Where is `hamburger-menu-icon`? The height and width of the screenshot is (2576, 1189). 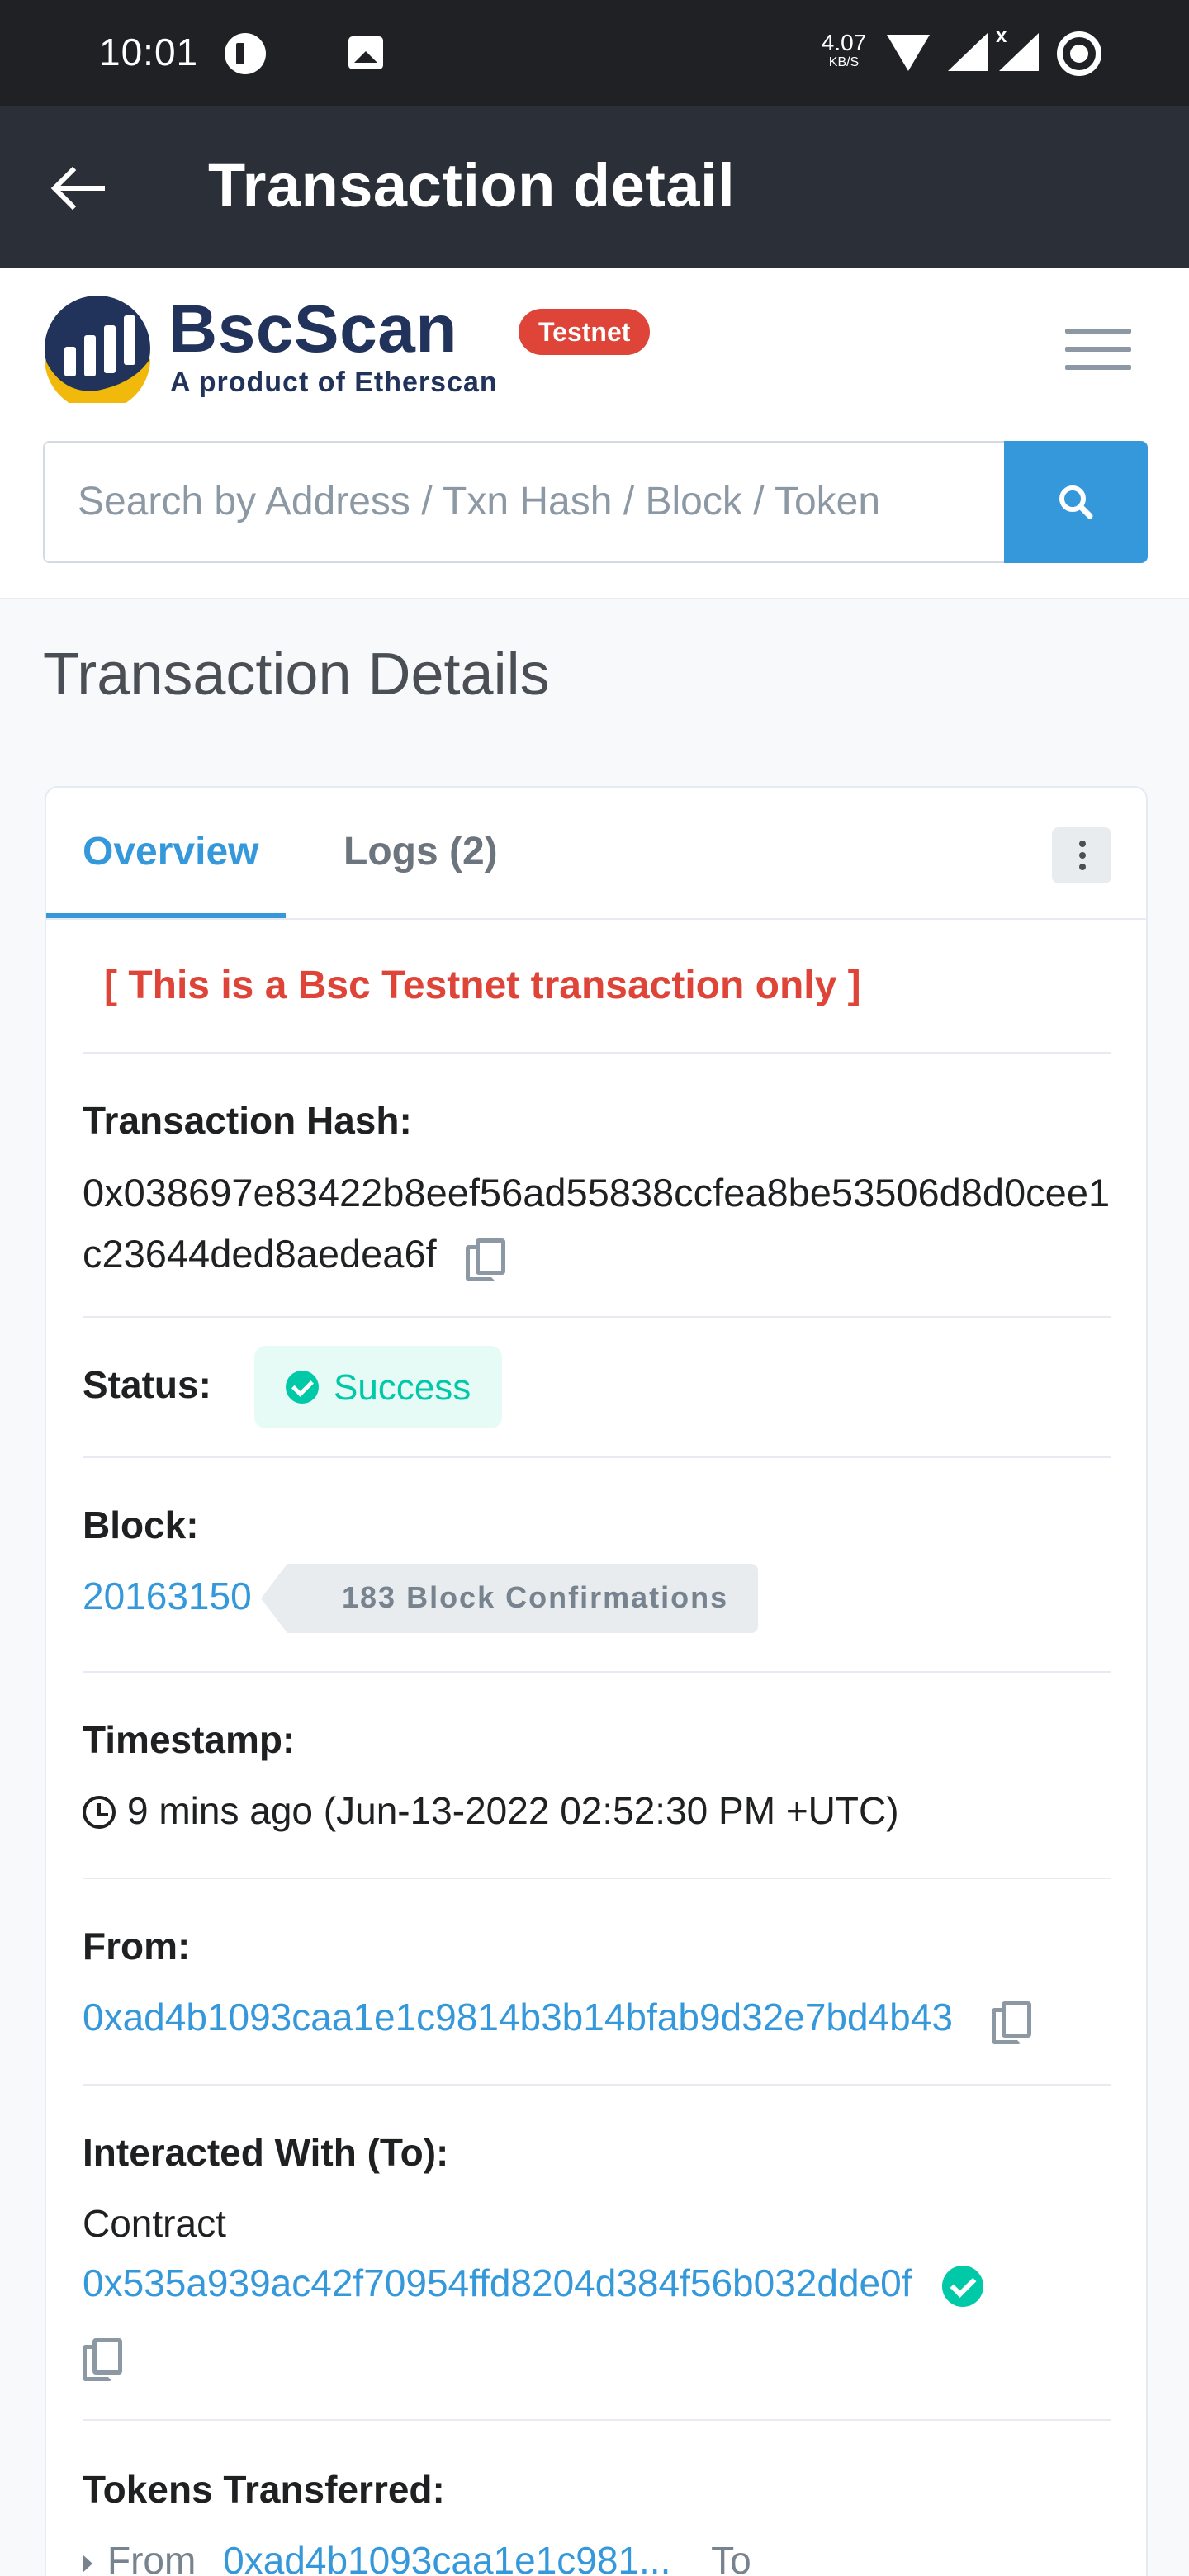
hamburger-menu-icon is located at coordinates (1098, 352).